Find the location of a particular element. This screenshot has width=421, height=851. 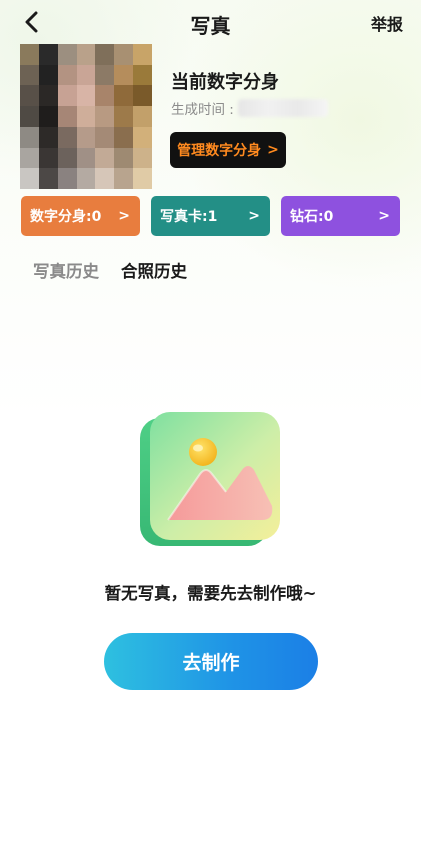

manage-digital-avatar-button: 管理数字分身 > is located at coordinates (228, 150).